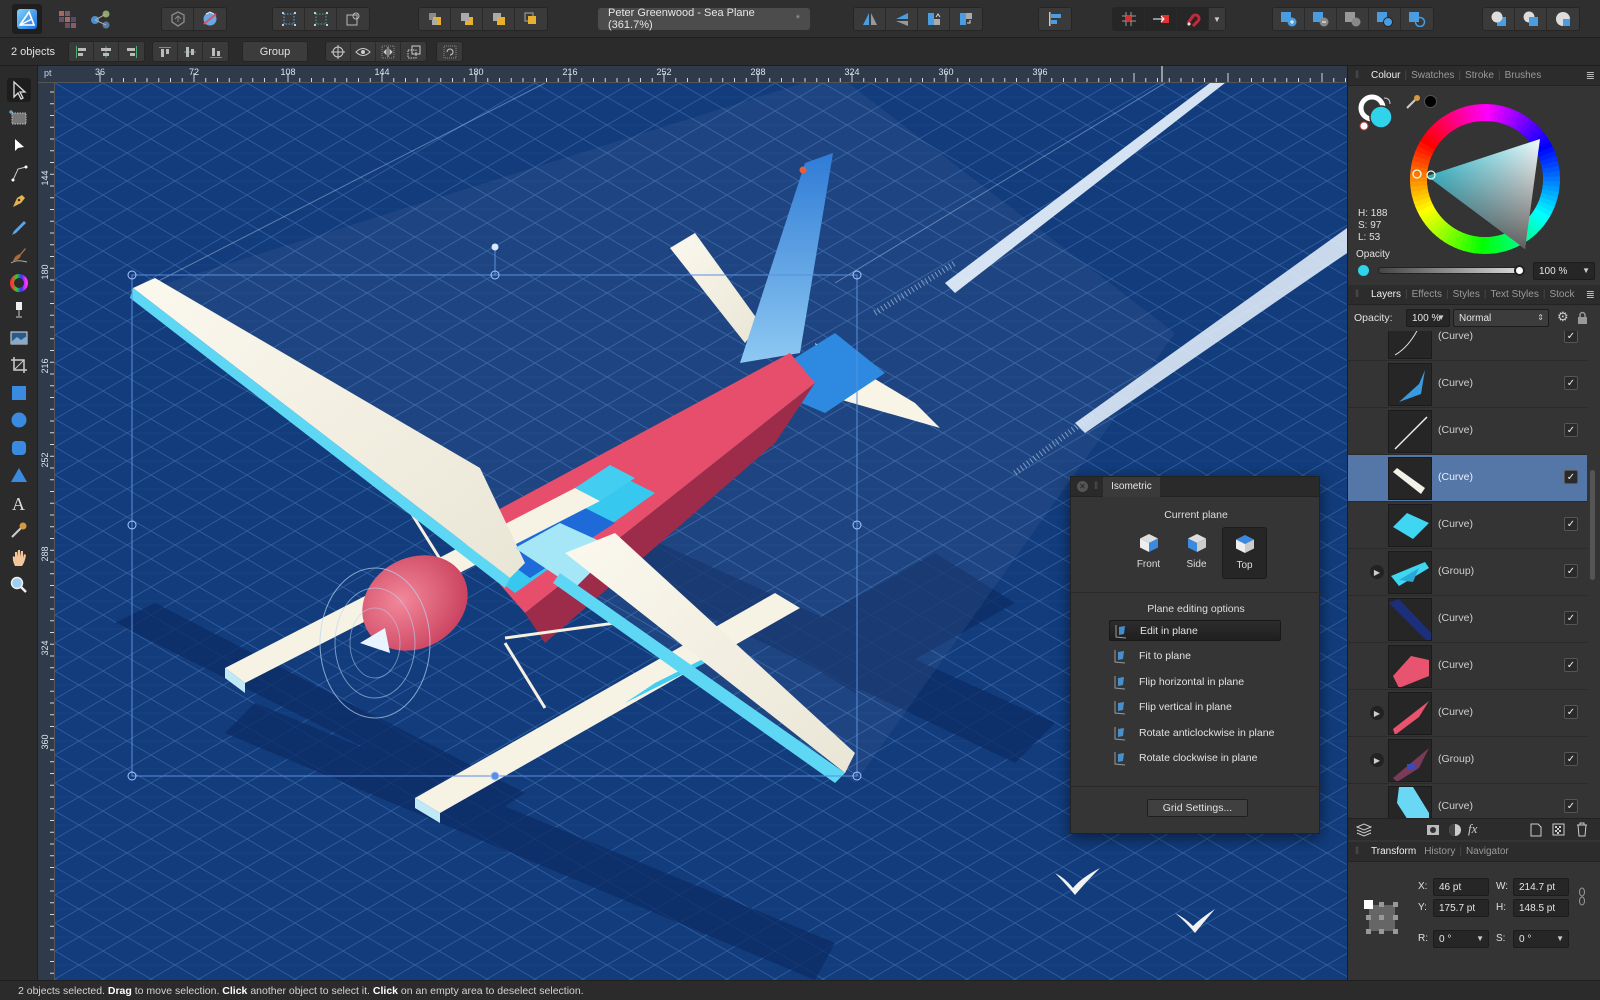 The width and height of the screenshot is (1600, 1000). What do you see at coordinates (1195, 681) in the screenshot?
I see `iso-option-flip-horizontal-in-plane: Flip horizontal in plane` at bounding box center [1195, 681].